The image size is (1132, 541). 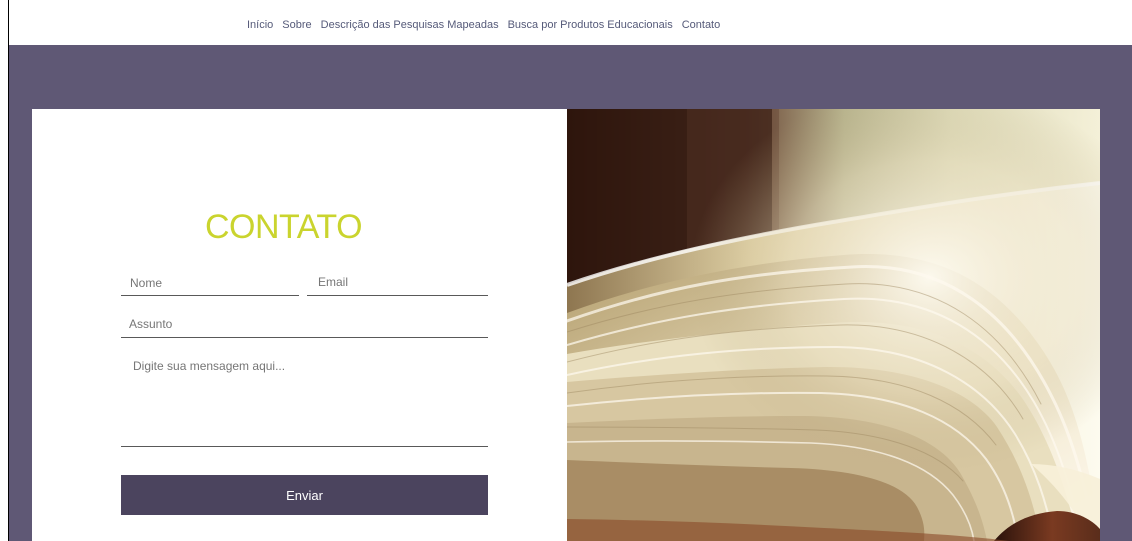 I want to click on nav-item-contato: Contato, so click(x=701, y=25).